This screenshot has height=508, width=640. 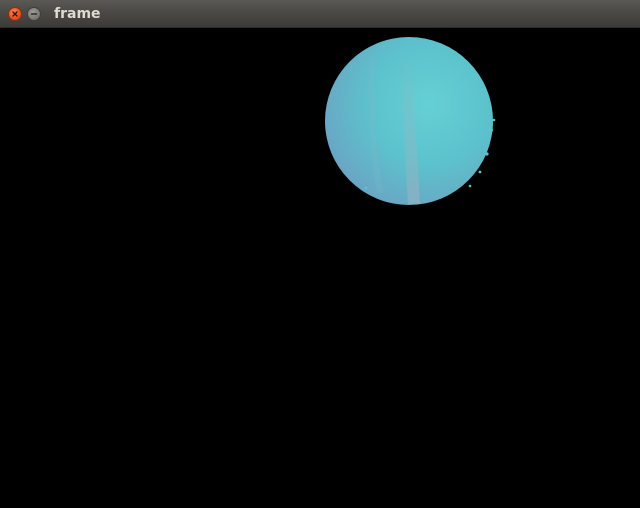 What do you see at coordinates (320, 14) in the screenshot?
I see `window-titlebar: frame` at bounding box center [320, 14].